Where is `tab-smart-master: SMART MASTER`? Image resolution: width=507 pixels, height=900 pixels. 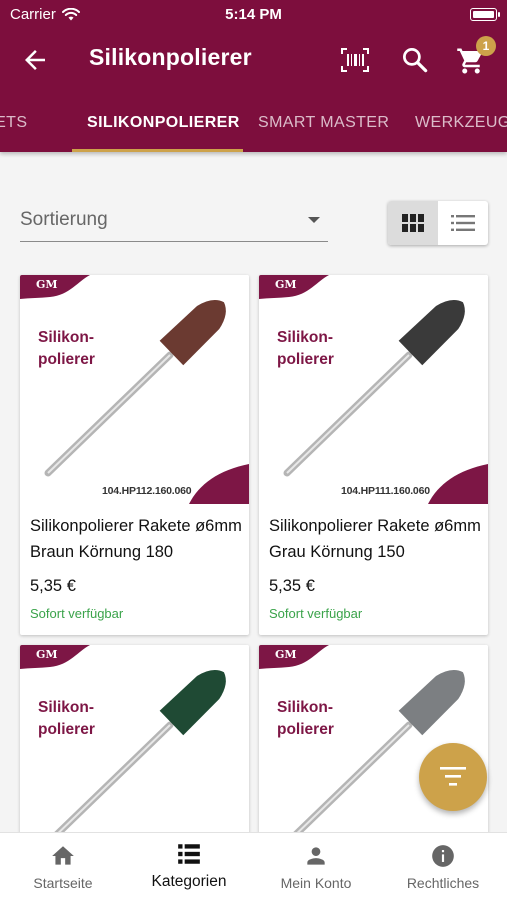
tab-smart-master: SMART MASTER is located at coordinates (323, 123).